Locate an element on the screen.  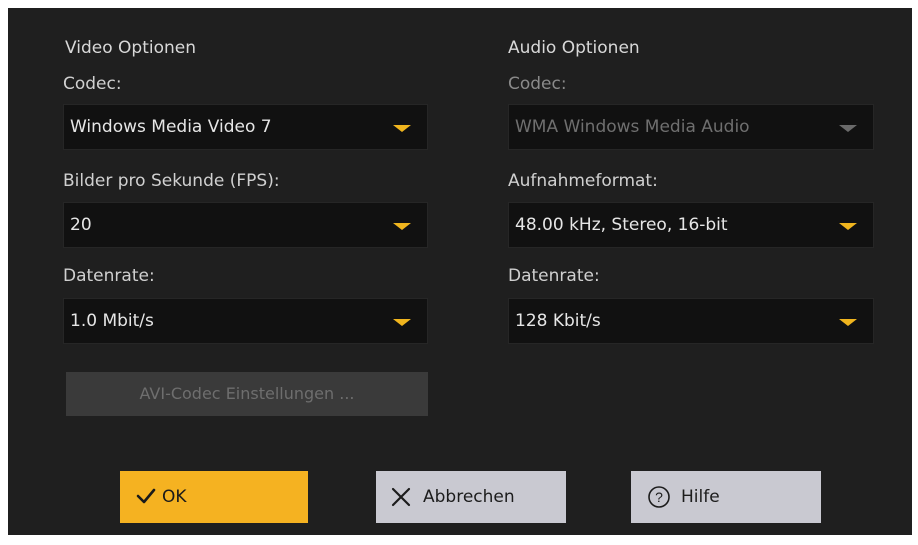
audio-codec-value: WMA Windows Media Audio is located at coordinates (632, 127).